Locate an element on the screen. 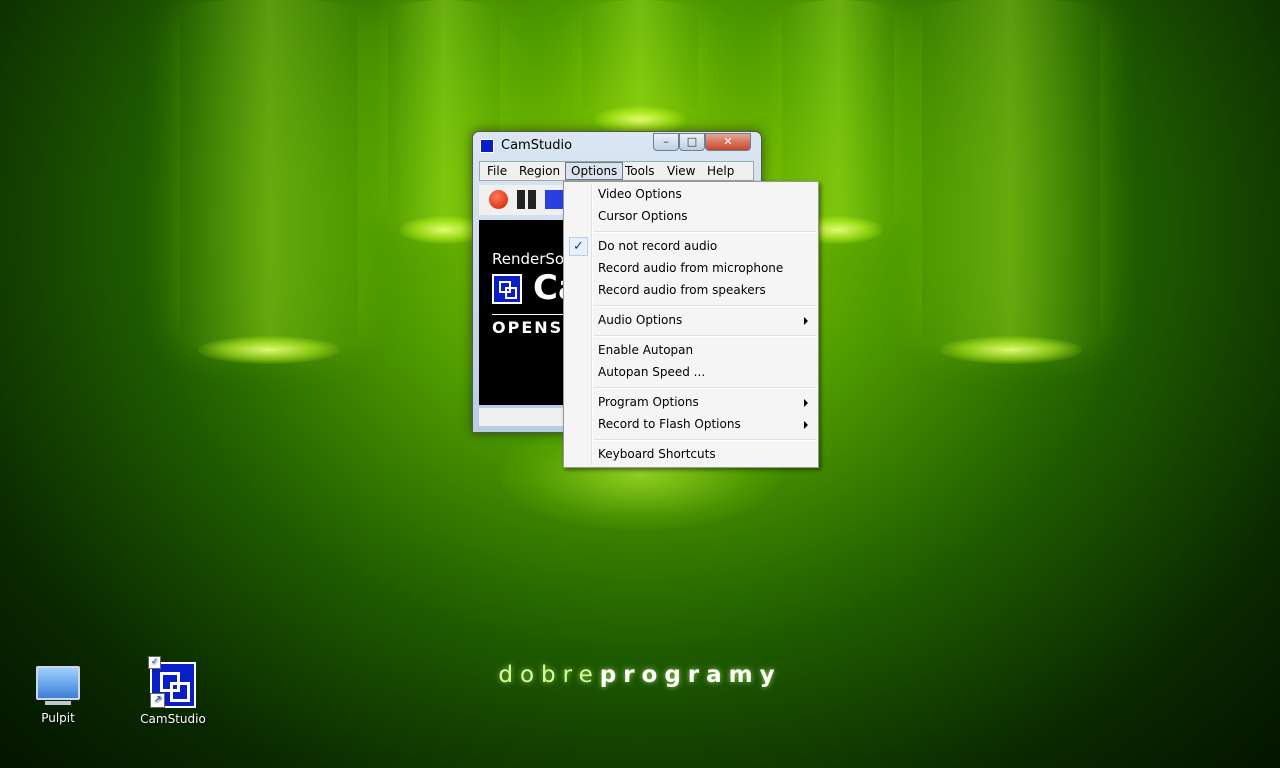 The image size is (1280, 768). brand-light: dobre is located at coordinates (549, 675).